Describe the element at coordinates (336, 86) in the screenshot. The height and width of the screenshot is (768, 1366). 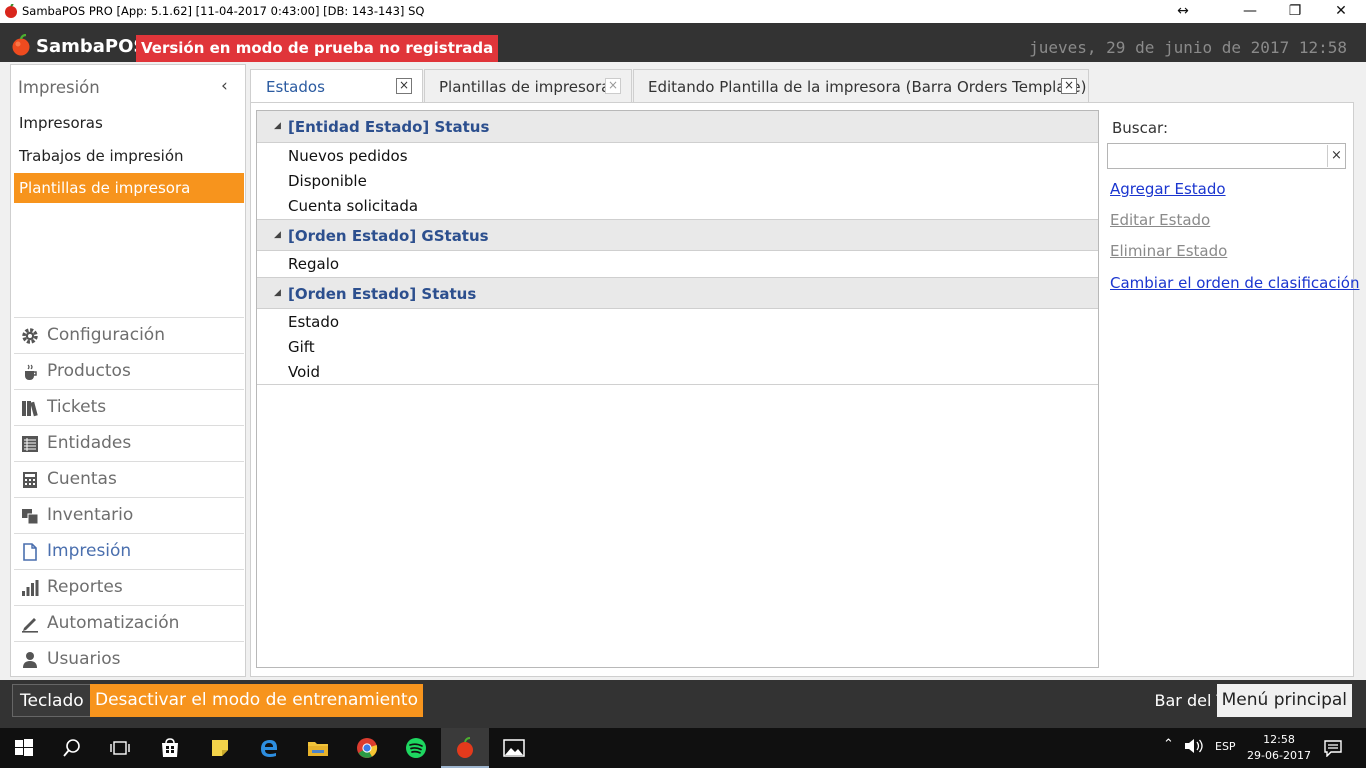
I see `tab-estados: Estados ×` at that location.